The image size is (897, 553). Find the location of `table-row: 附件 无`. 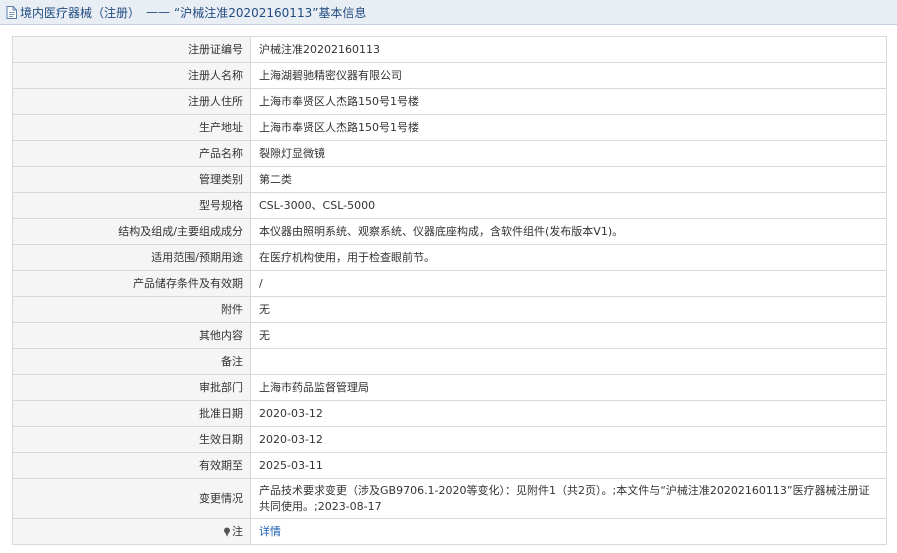

table-row: 附件 无 is located at coordinates (449, 309).